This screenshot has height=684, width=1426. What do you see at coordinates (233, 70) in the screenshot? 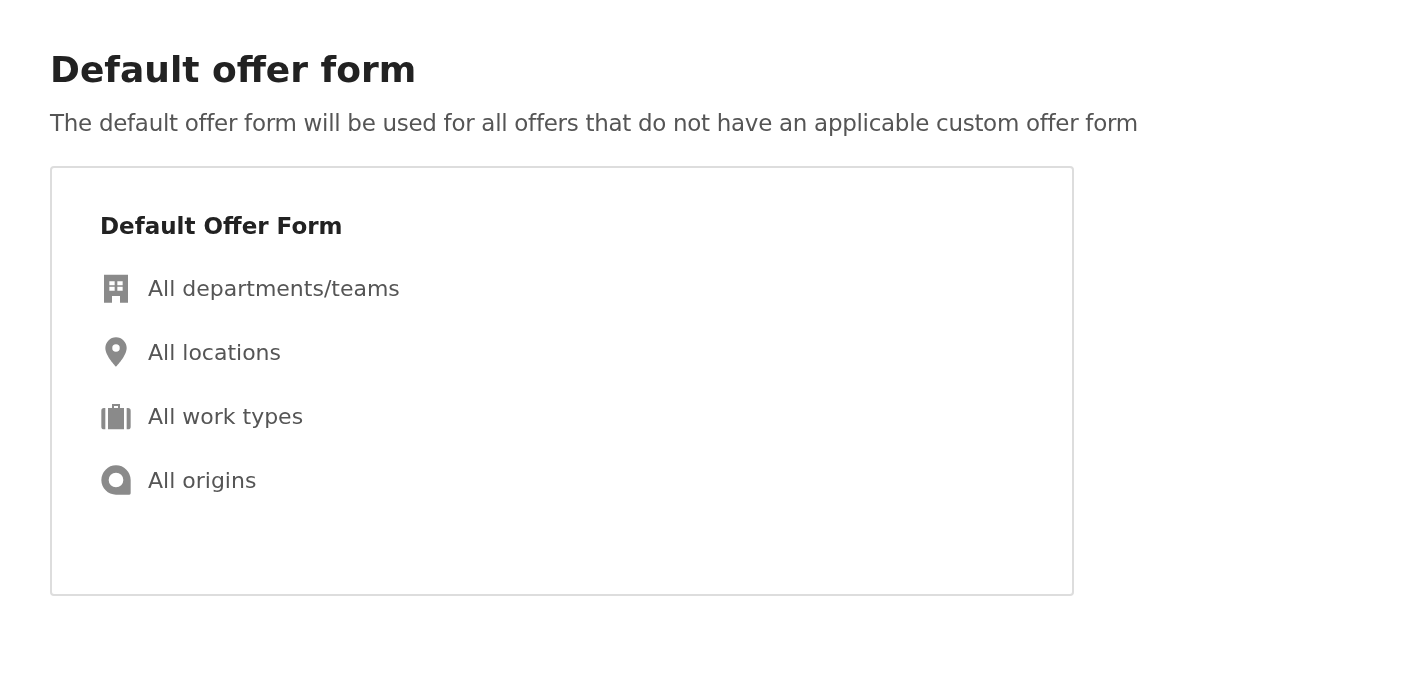
I see `page-title: Default offer form` at bounding box center [233, 70].